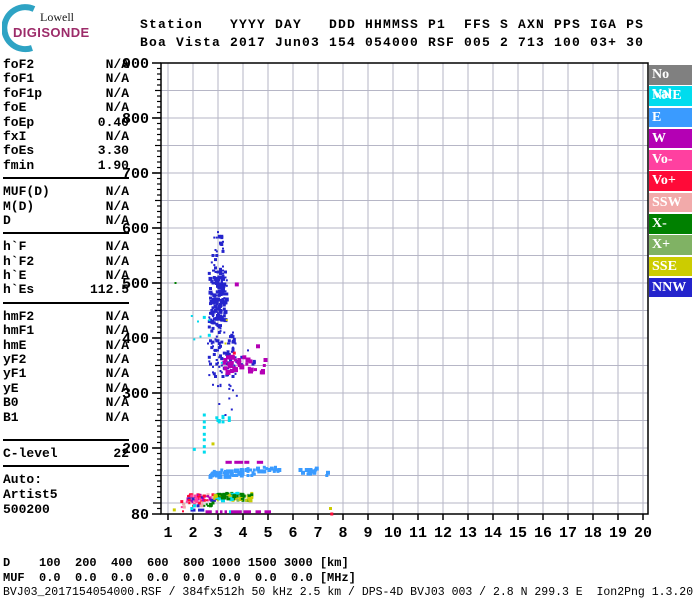 Image resolution: width=700 pixels, height=600 pixels. Describe the element at coordinates (267, 533) in the screenshot. I see `x-axis-tick-label: 5` at that location.